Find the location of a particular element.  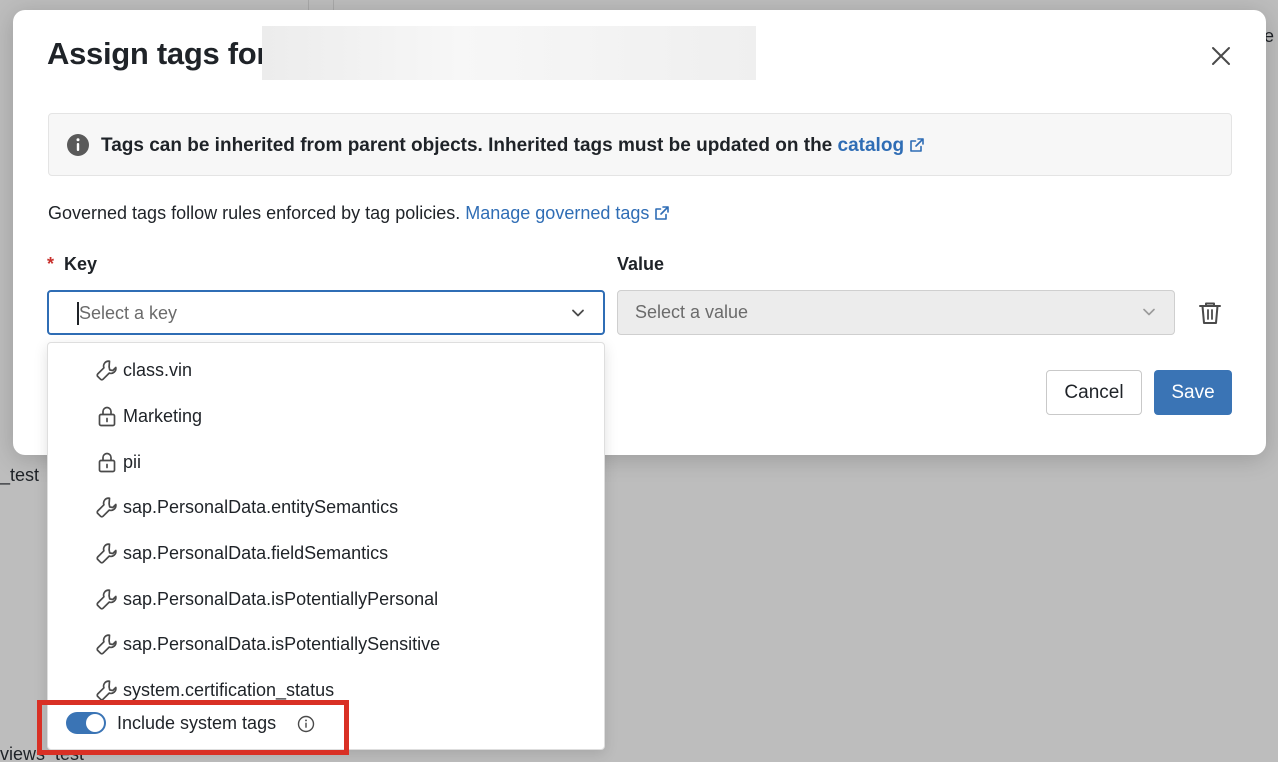

key-option-label: sap.PersonalData.fieldSemantics is located at coordinates (256, 553).